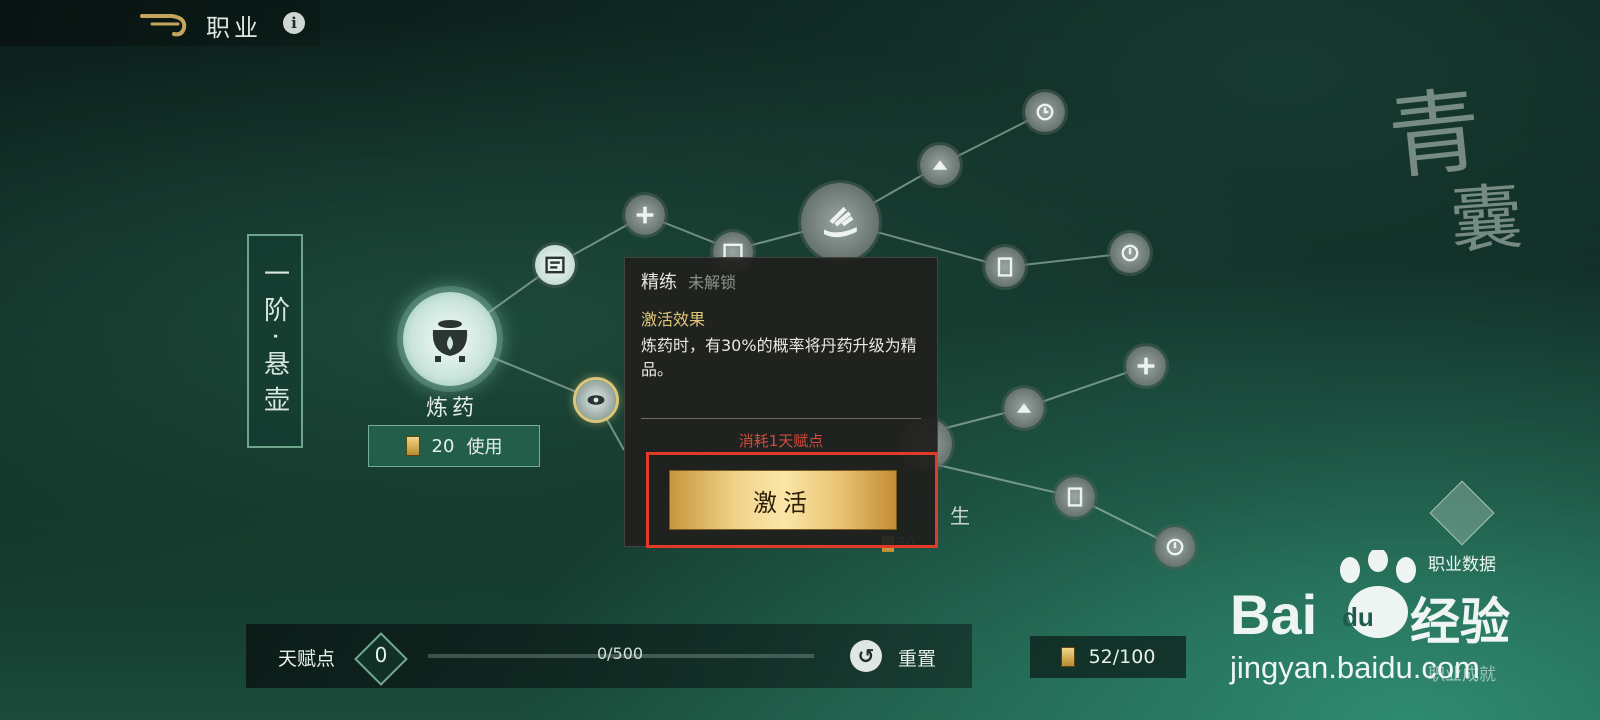  What do you see at coordinates (1358, 617) in the screenshot?
I see `watermark-du: du` at bounding box center [1358, 617].